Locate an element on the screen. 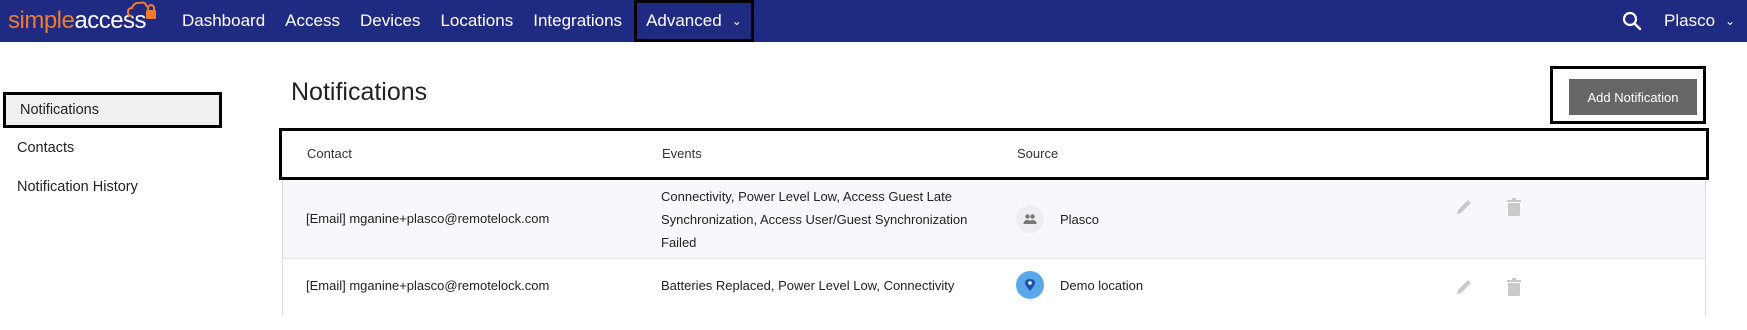  source-cell: Demo location is located at coordinates (1079, 285).